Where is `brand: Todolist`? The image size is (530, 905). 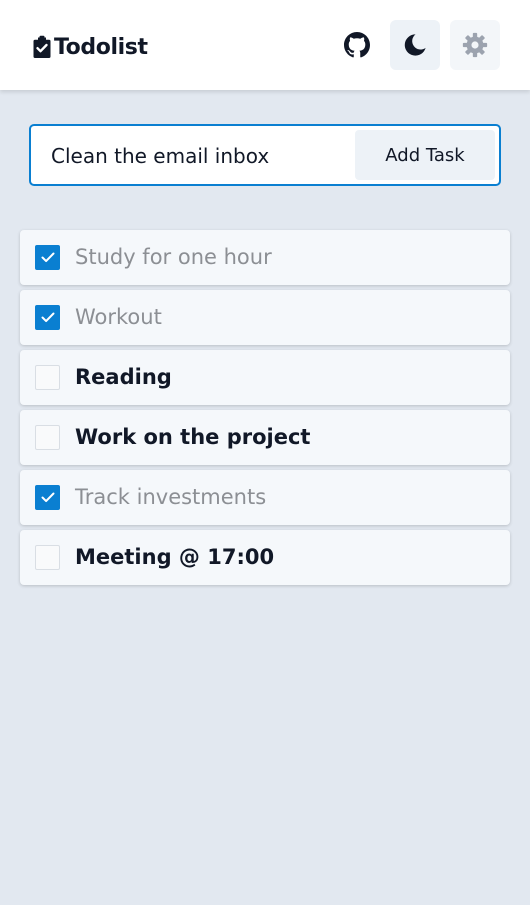 brand: Todolist is located at coordinates (90, 47).